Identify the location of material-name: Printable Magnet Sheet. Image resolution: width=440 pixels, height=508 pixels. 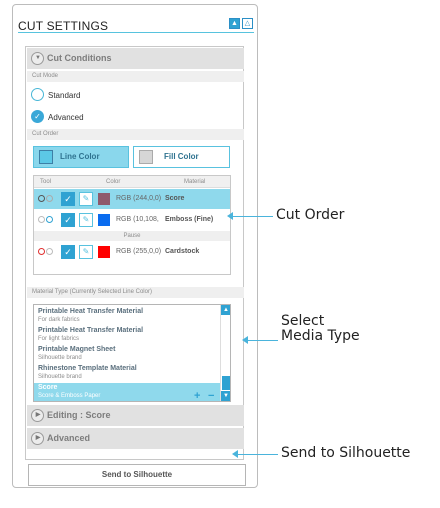
(77, 349).